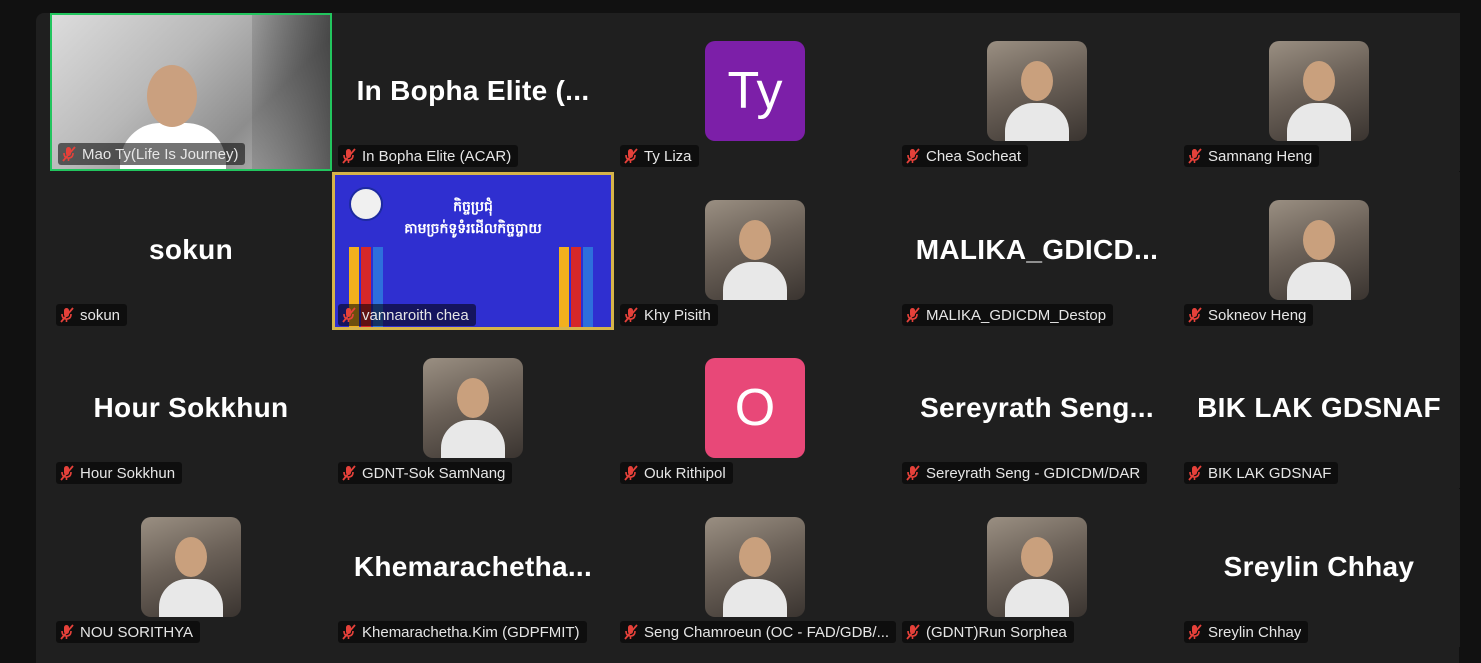 Image resolution: width=1481 pixels, height=663 pixels. Describe the element at coordinates (669, 315) in the screenshot. I see `participant-name-tag: Khy Pisith` at that location.